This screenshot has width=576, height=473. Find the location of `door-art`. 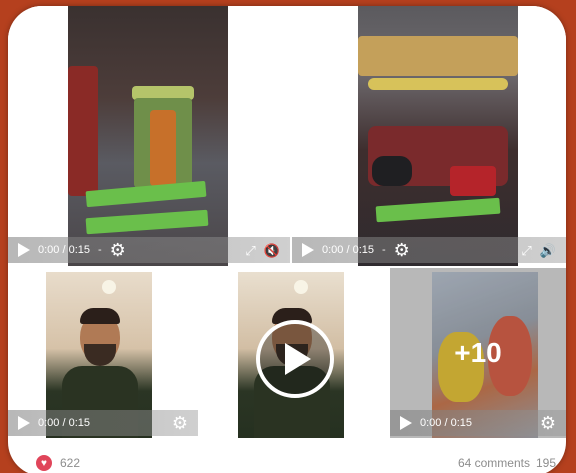

door-art is located at coordinates (163, 148).